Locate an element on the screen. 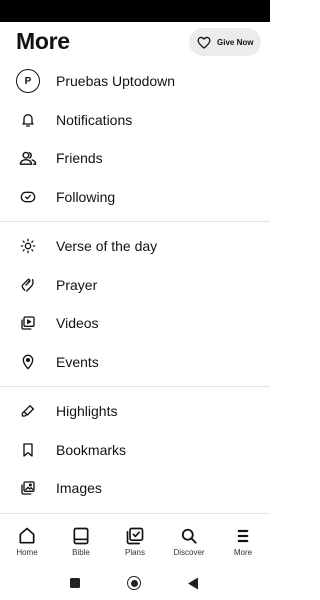 The image size is (320, 600). menu-item-highlights: Highlights is located at coordinates (135, 411).